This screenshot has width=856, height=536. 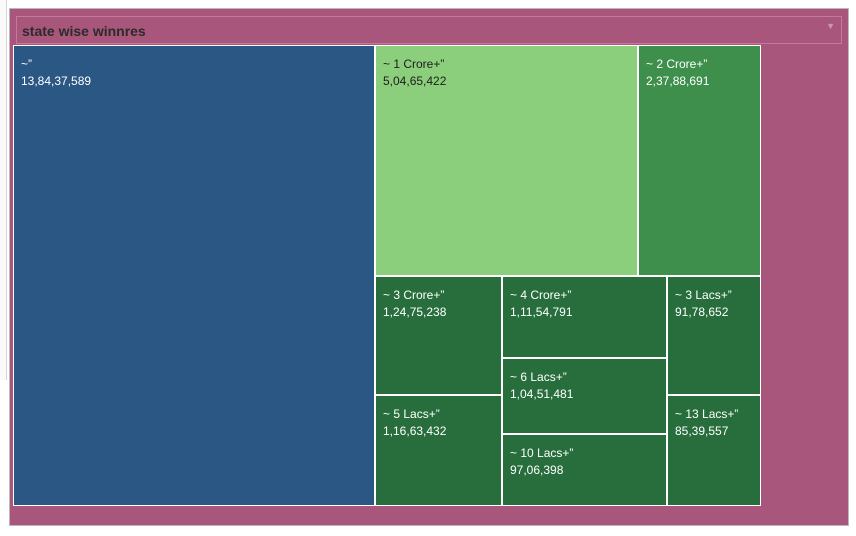 What do you see at coordinates (699, 160) in the screenshot?
I see `treemap-tile: ~ 2 Crore+” 2,37,88,691` at bounding box center [699, 160].